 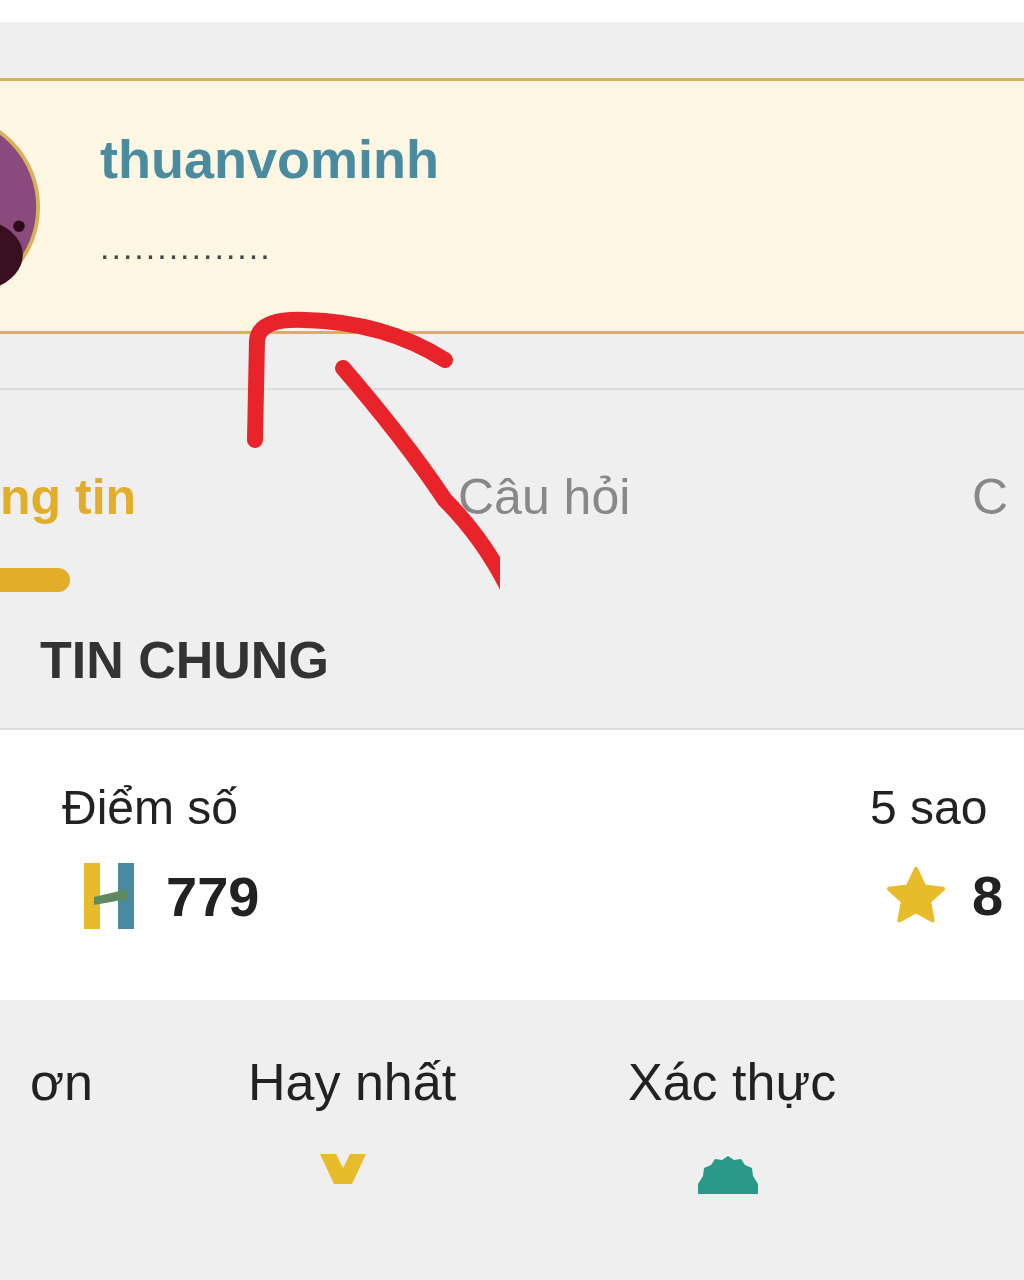 What do you see at coordinates (732, 1082) in the screenshot?
I see `award-label: Xác thực` at bounding box center [732, 1082].